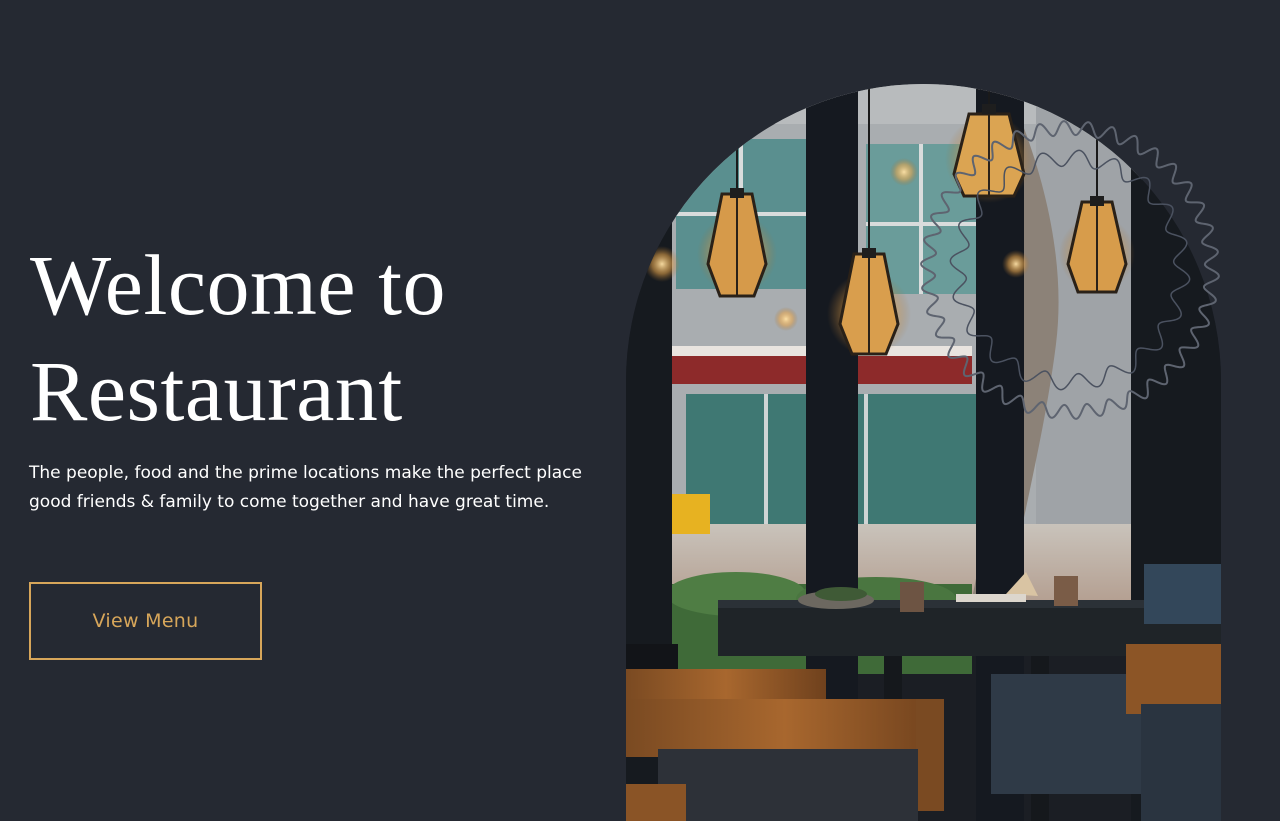 Image resolution: width=1280 pixels, height=821 pixels. What do you see at coordinates (145, 621) in the screenshot?
I see `view-menu-button: View Menu` at bounding box center [145, 621].